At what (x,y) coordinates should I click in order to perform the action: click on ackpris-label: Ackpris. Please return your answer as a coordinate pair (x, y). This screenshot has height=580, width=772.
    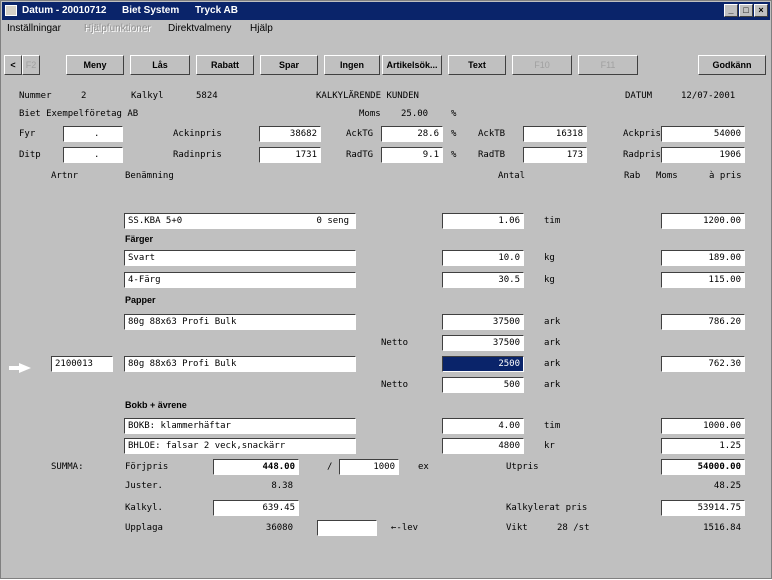
    Looking at the image, I should click on (642, 134).